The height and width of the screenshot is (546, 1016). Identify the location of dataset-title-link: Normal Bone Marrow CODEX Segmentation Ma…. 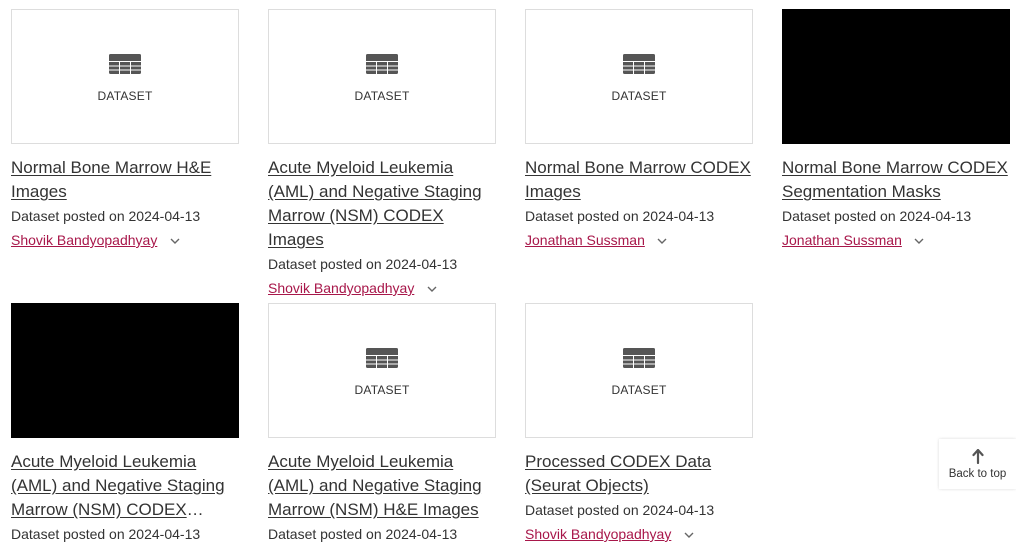
(896, 180).